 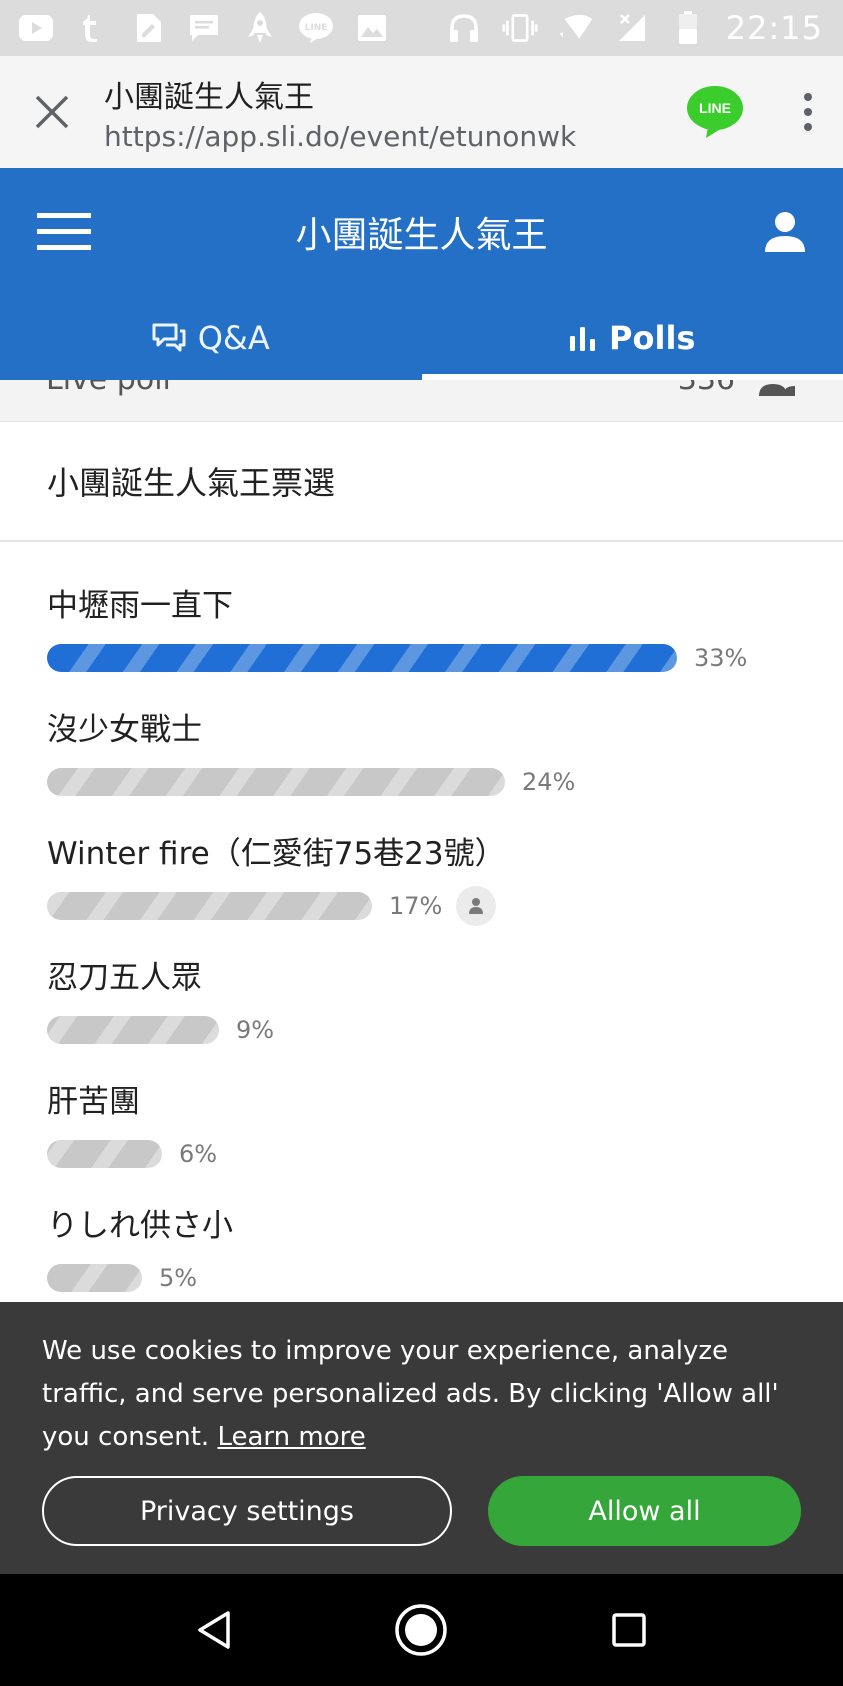 I want to click on option-result: 17%, so click(x=445, y=906).